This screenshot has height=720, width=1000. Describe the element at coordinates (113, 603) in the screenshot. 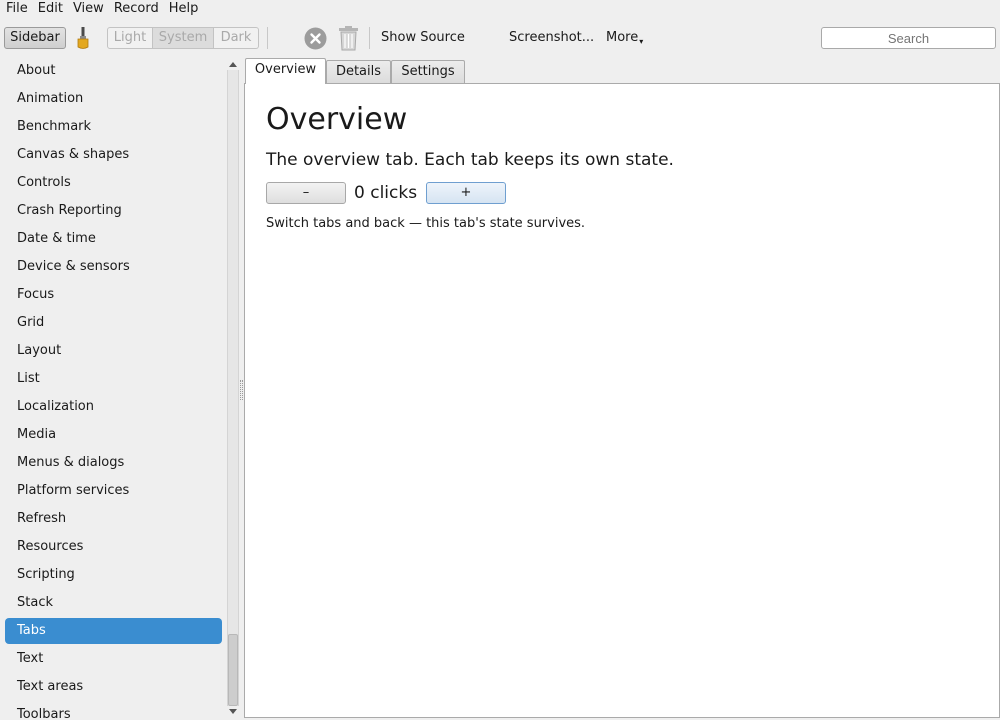

I see `sidebar-item-stack: Stack` at that location.